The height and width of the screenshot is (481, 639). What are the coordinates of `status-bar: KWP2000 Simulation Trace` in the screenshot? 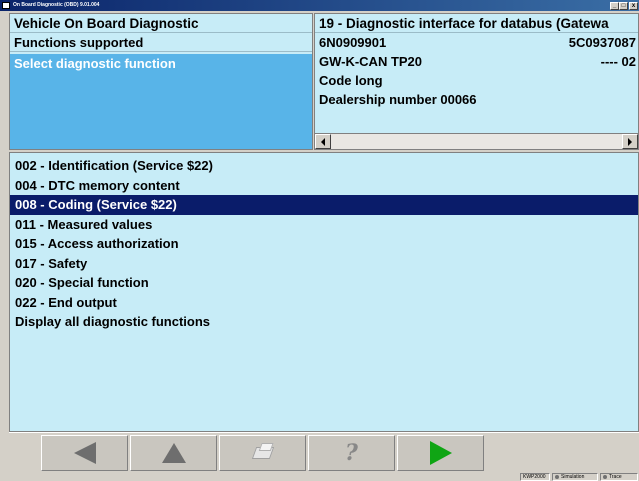 It's located at (319, 476).